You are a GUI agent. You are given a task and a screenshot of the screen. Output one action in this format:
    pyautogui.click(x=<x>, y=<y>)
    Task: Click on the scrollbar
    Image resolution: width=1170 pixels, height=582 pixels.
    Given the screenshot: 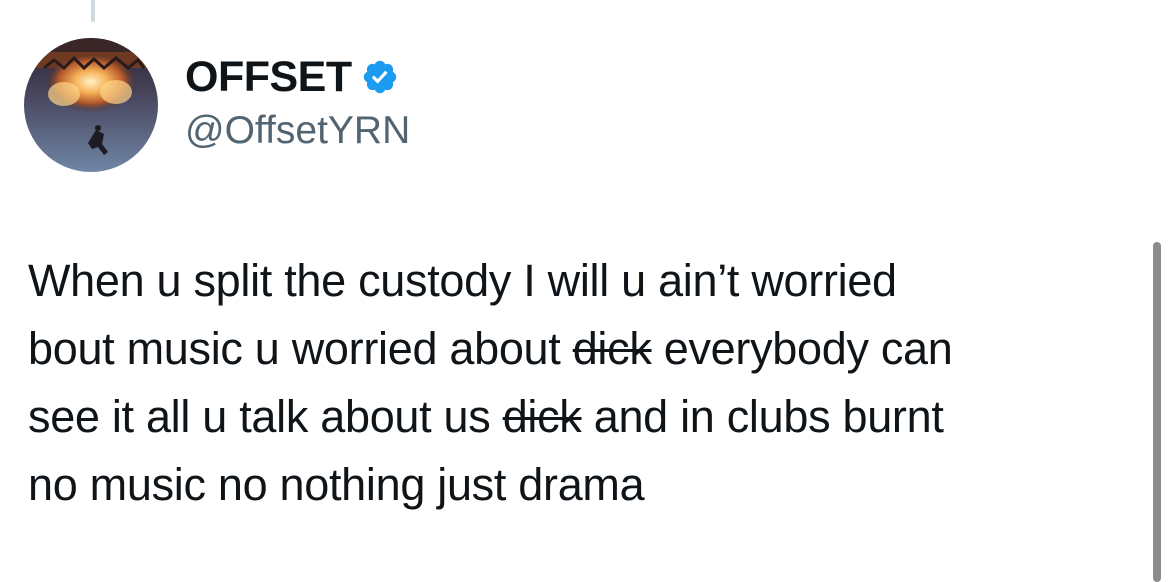 What is the action you would take?
    pyautogui.click(x=1157, y=412)
    